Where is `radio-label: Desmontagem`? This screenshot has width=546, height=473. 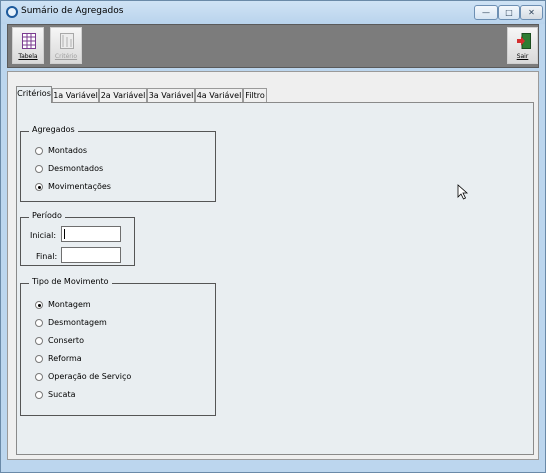
radio-label: Desmontagem is located at coordinates (77, 322).